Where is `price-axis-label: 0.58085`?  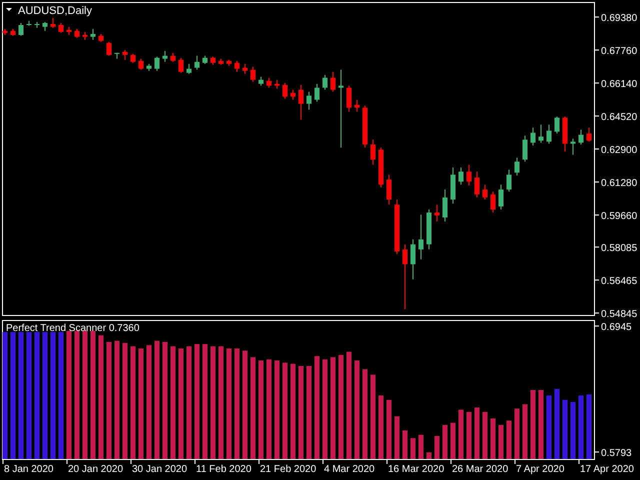 price-axis-label: 0.58085 is located at coordinates (619, 248).